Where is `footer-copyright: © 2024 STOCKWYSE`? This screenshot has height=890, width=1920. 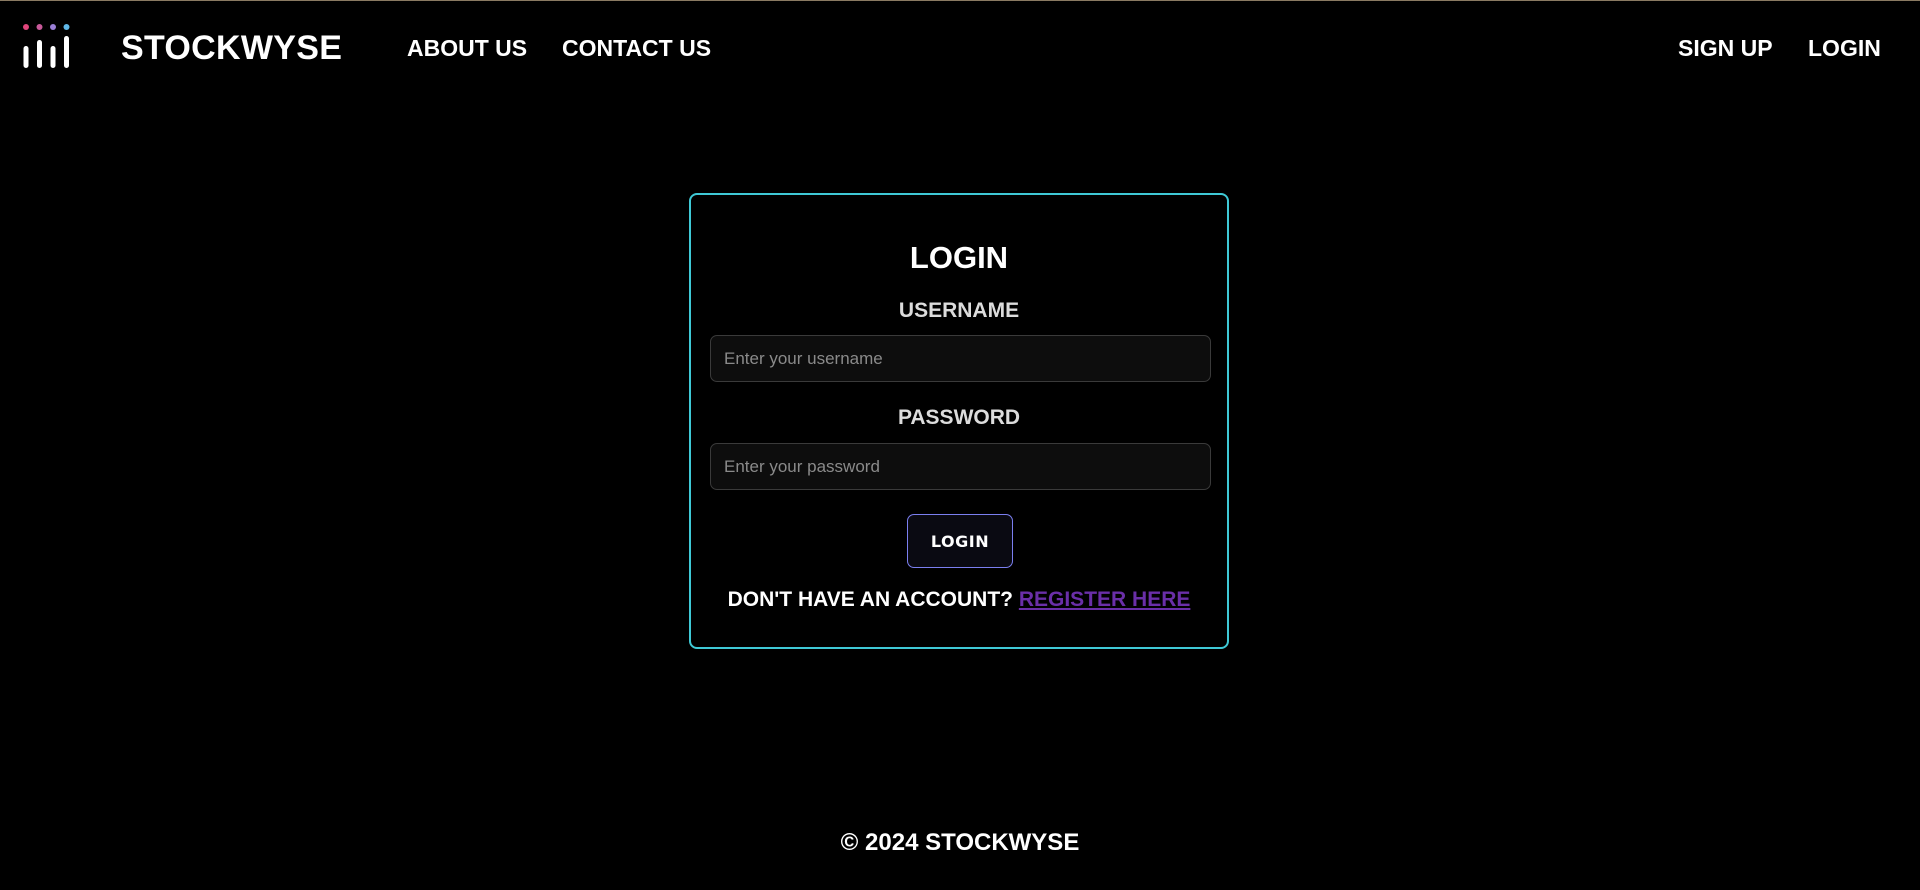
footer-copyright: © 2024 STOCKWYSE is located at coordinates (960, 842).